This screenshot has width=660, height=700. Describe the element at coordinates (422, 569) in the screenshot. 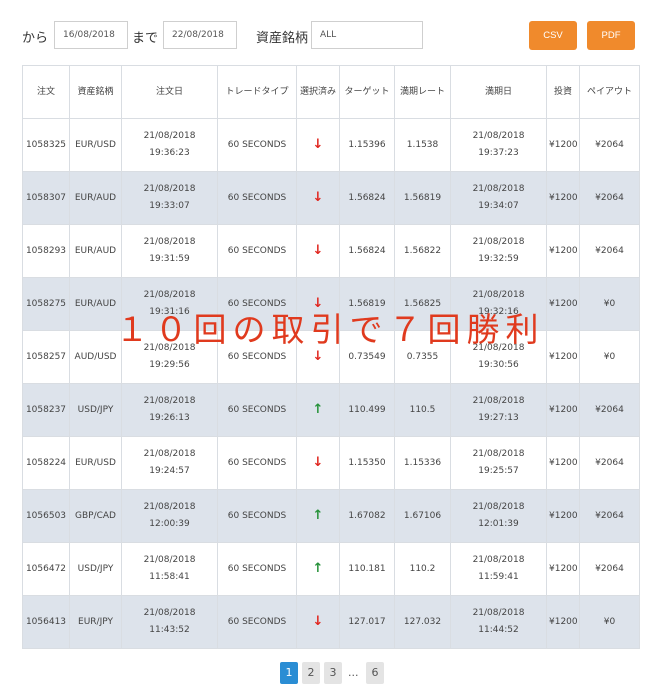

I see `expiry-rate-cell: 110.2` at that location.